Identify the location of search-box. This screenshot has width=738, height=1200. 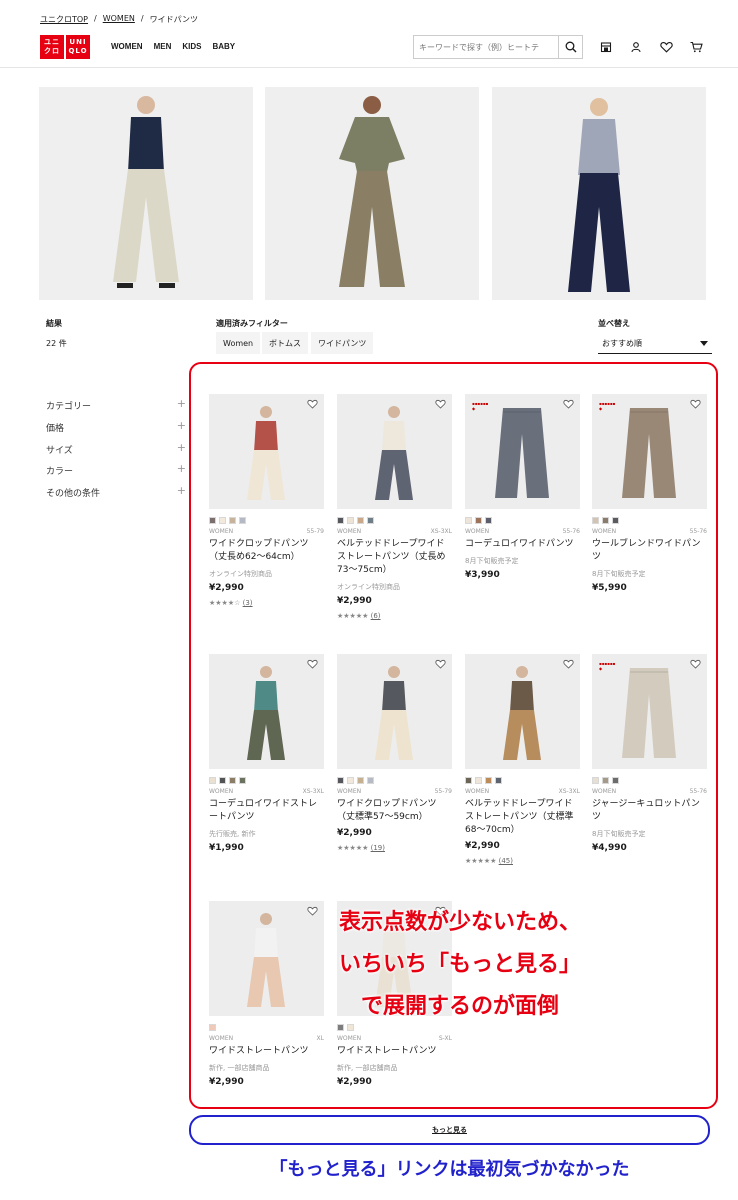
(498, 47).